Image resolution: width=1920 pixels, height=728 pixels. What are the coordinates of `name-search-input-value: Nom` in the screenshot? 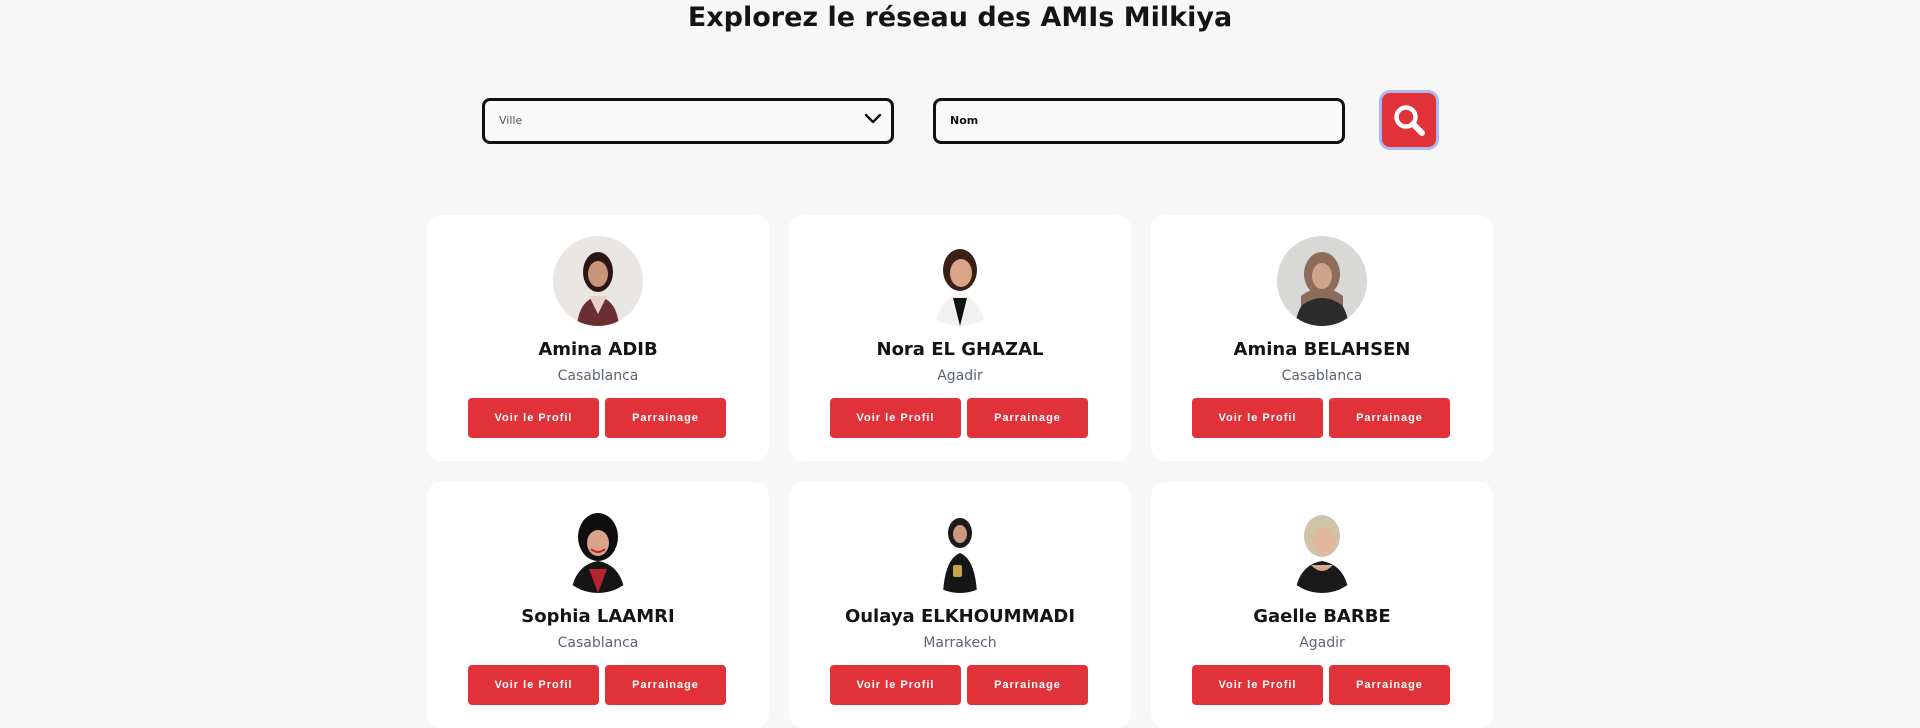 It's located at (964, 120).